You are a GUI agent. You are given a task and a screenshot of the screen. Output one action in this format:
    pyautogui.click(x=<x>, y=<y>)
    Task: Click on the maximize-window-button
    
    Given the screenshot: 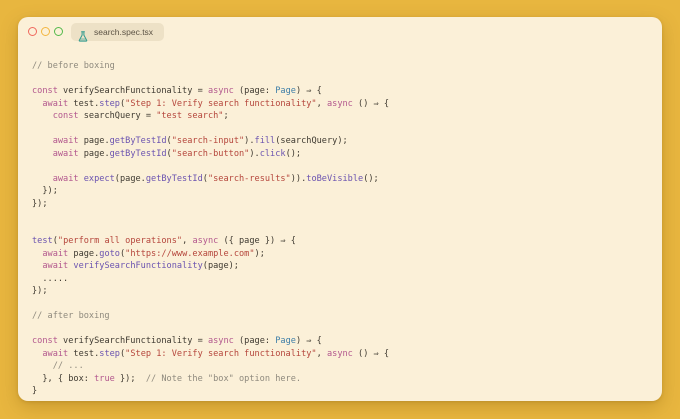 What is the action you would take?
    pyautogui.click(x=58, y=31)
    